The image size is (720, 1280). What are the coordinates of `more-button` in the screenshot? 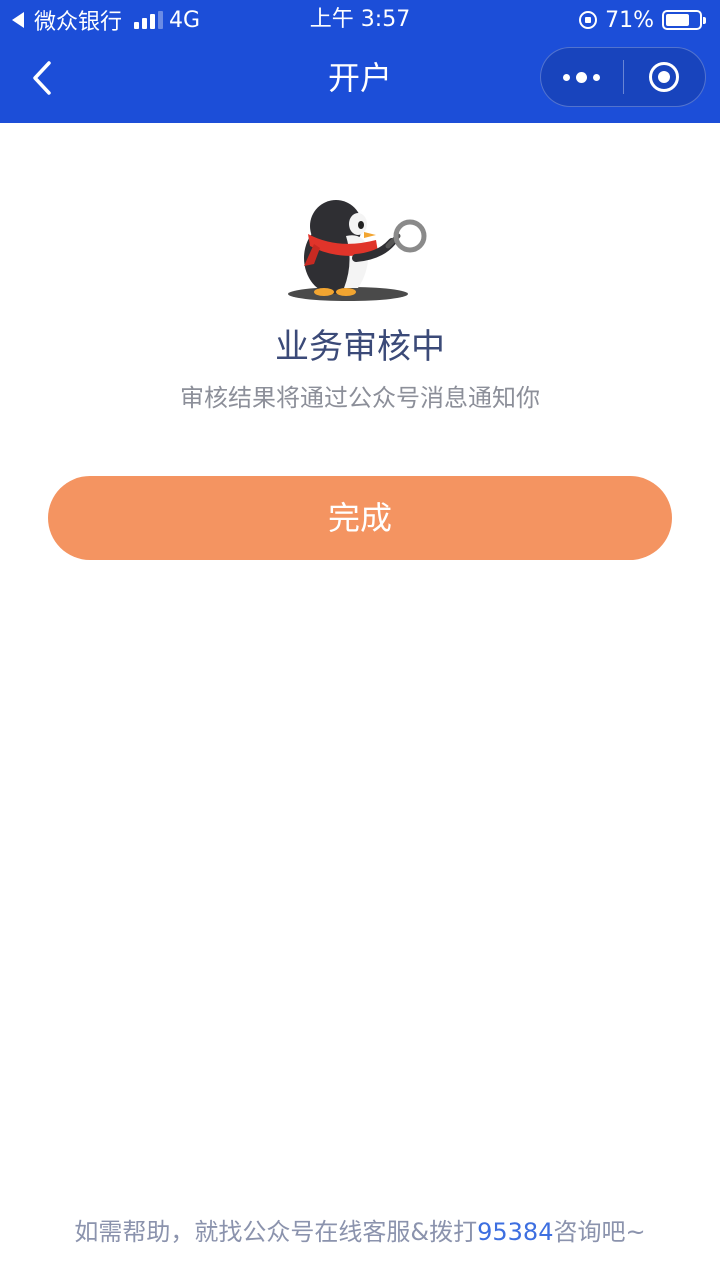 It's located at (582, 77).